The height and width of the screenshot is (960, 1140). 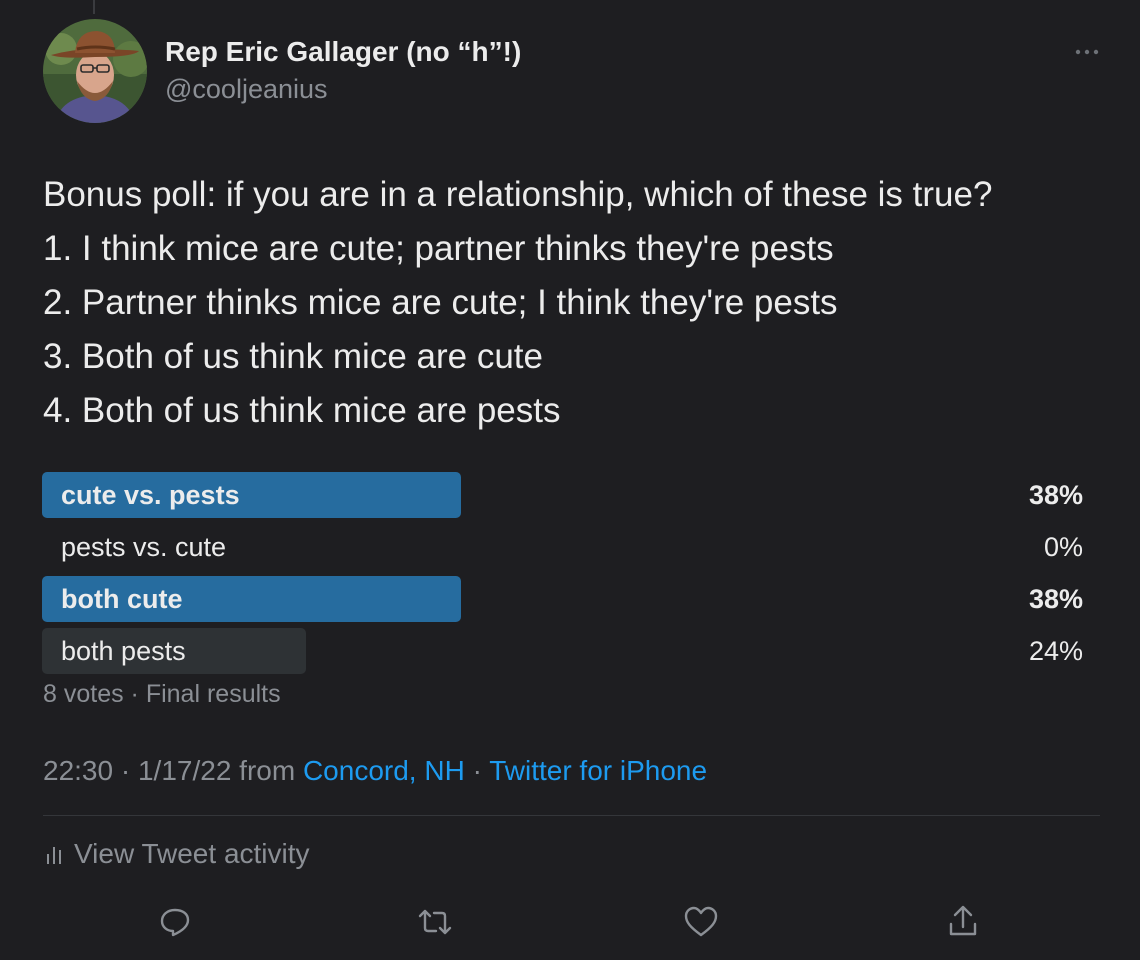 I want to click on avatar, so click(x=95, y=71).